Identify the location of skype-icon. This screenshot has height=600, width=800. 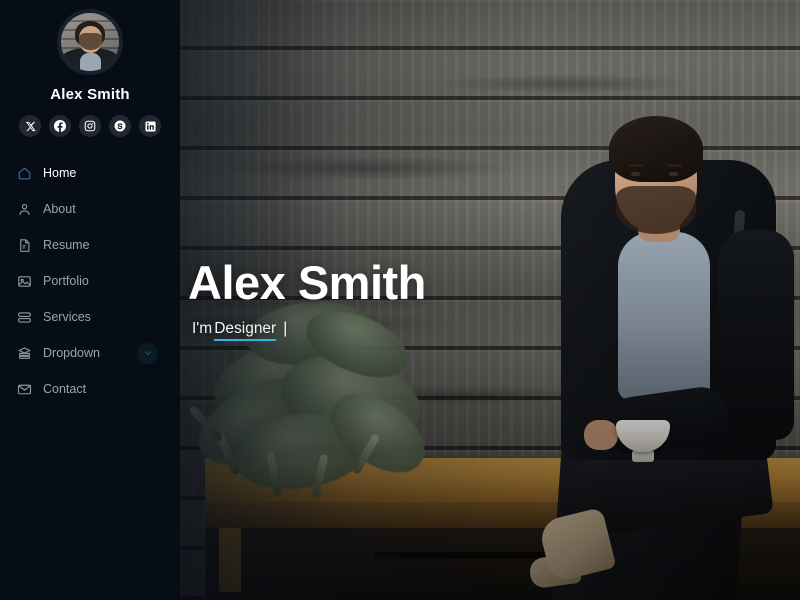
(120, 126).